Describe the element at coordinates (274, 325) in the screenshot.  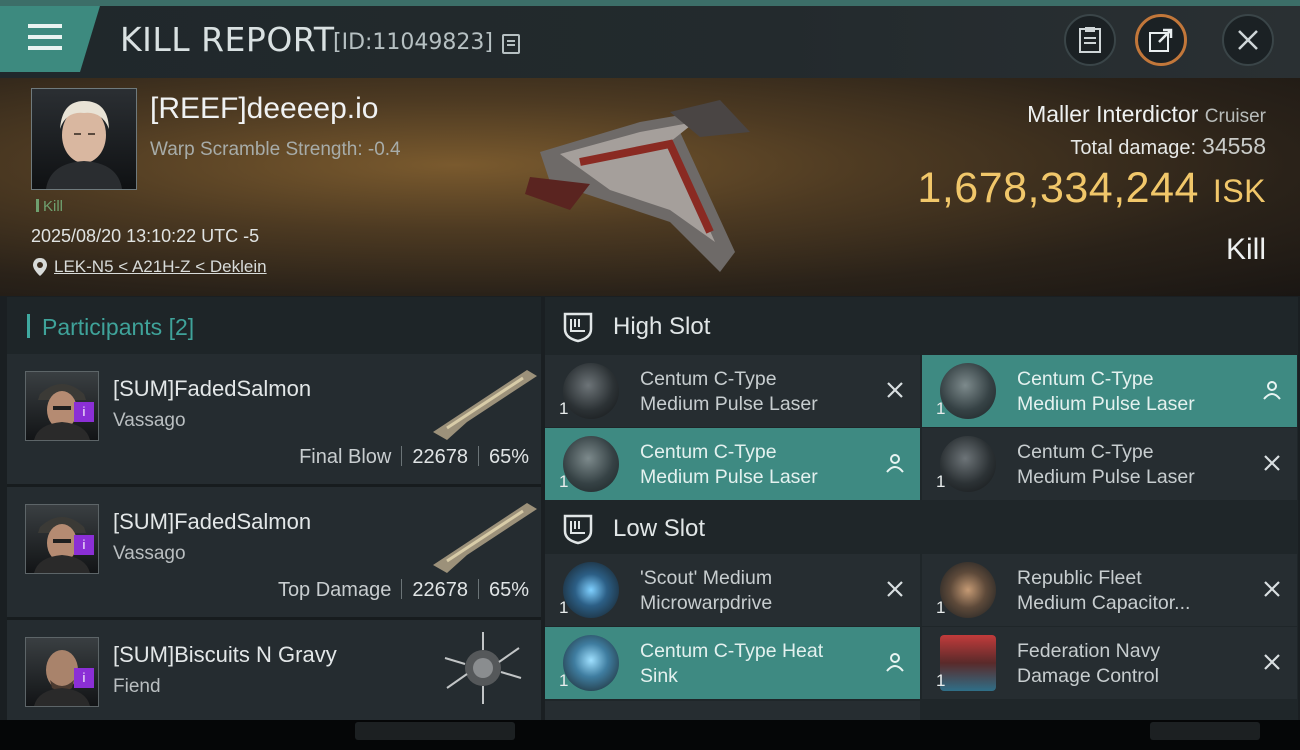
I see `participants-header: Participants [2]` at that location.